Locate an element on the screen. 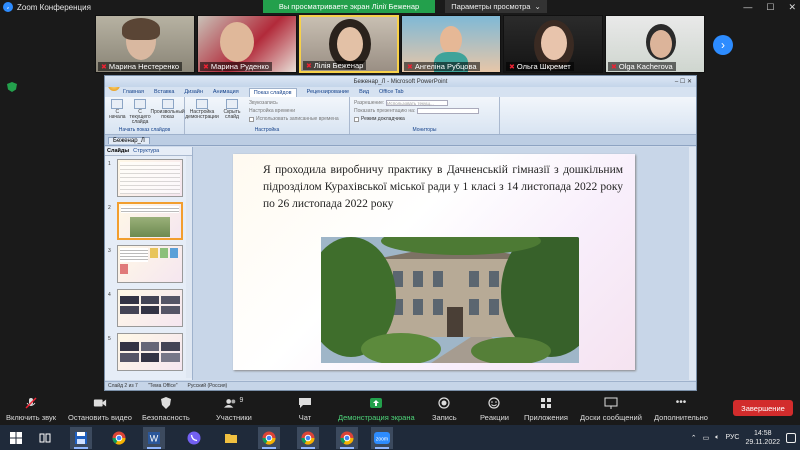 This screenshot has width=800, height=450. use-timings-checkbox: Использовать записанные времена is located at coordinates (294, 119).